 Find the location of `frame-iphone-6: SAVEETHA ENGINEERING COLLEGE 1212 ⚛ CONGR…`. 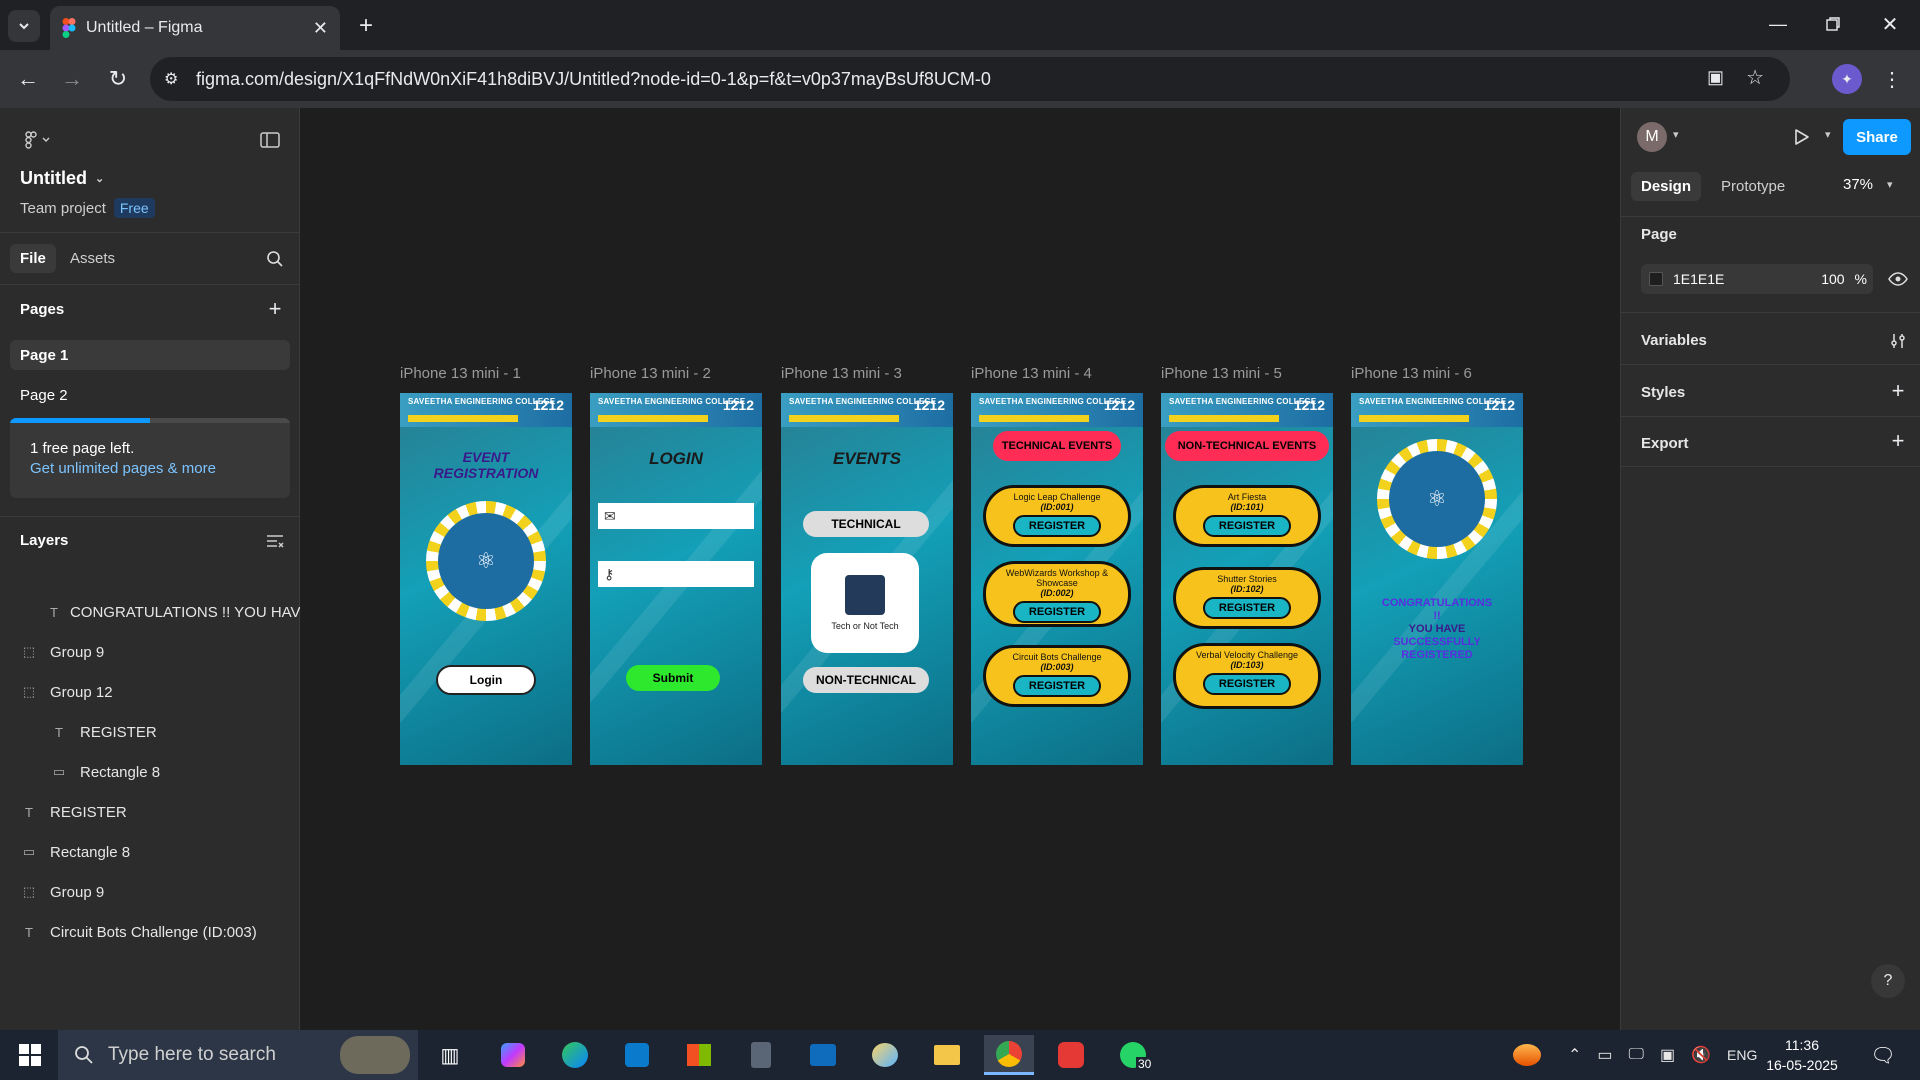

frame-iphone-6: SAVEETHA ENGINEERING COLLEGE 1212 ⚛ CONGR… is located at coordinates (1437, 579).